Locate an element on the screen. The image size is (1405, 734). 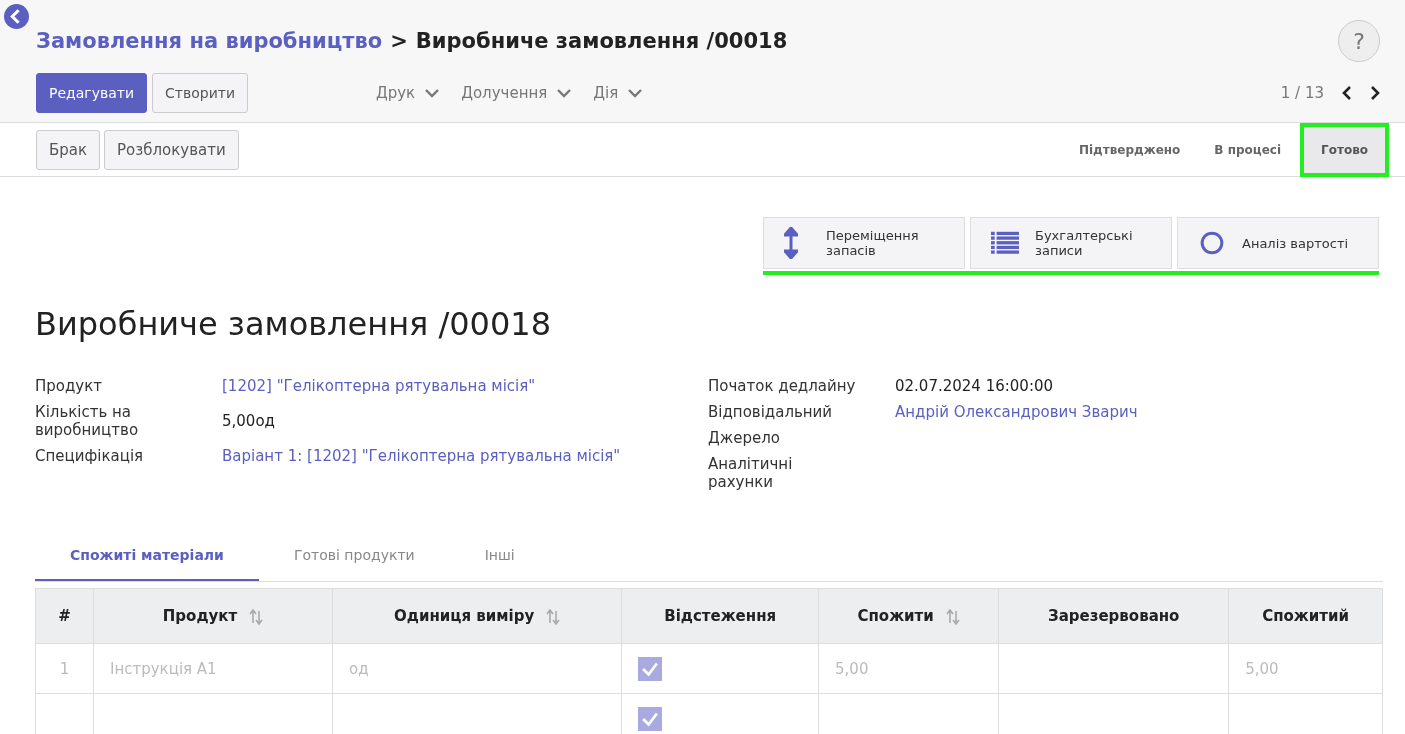
list-icon is located at coordinates (1005, 243).